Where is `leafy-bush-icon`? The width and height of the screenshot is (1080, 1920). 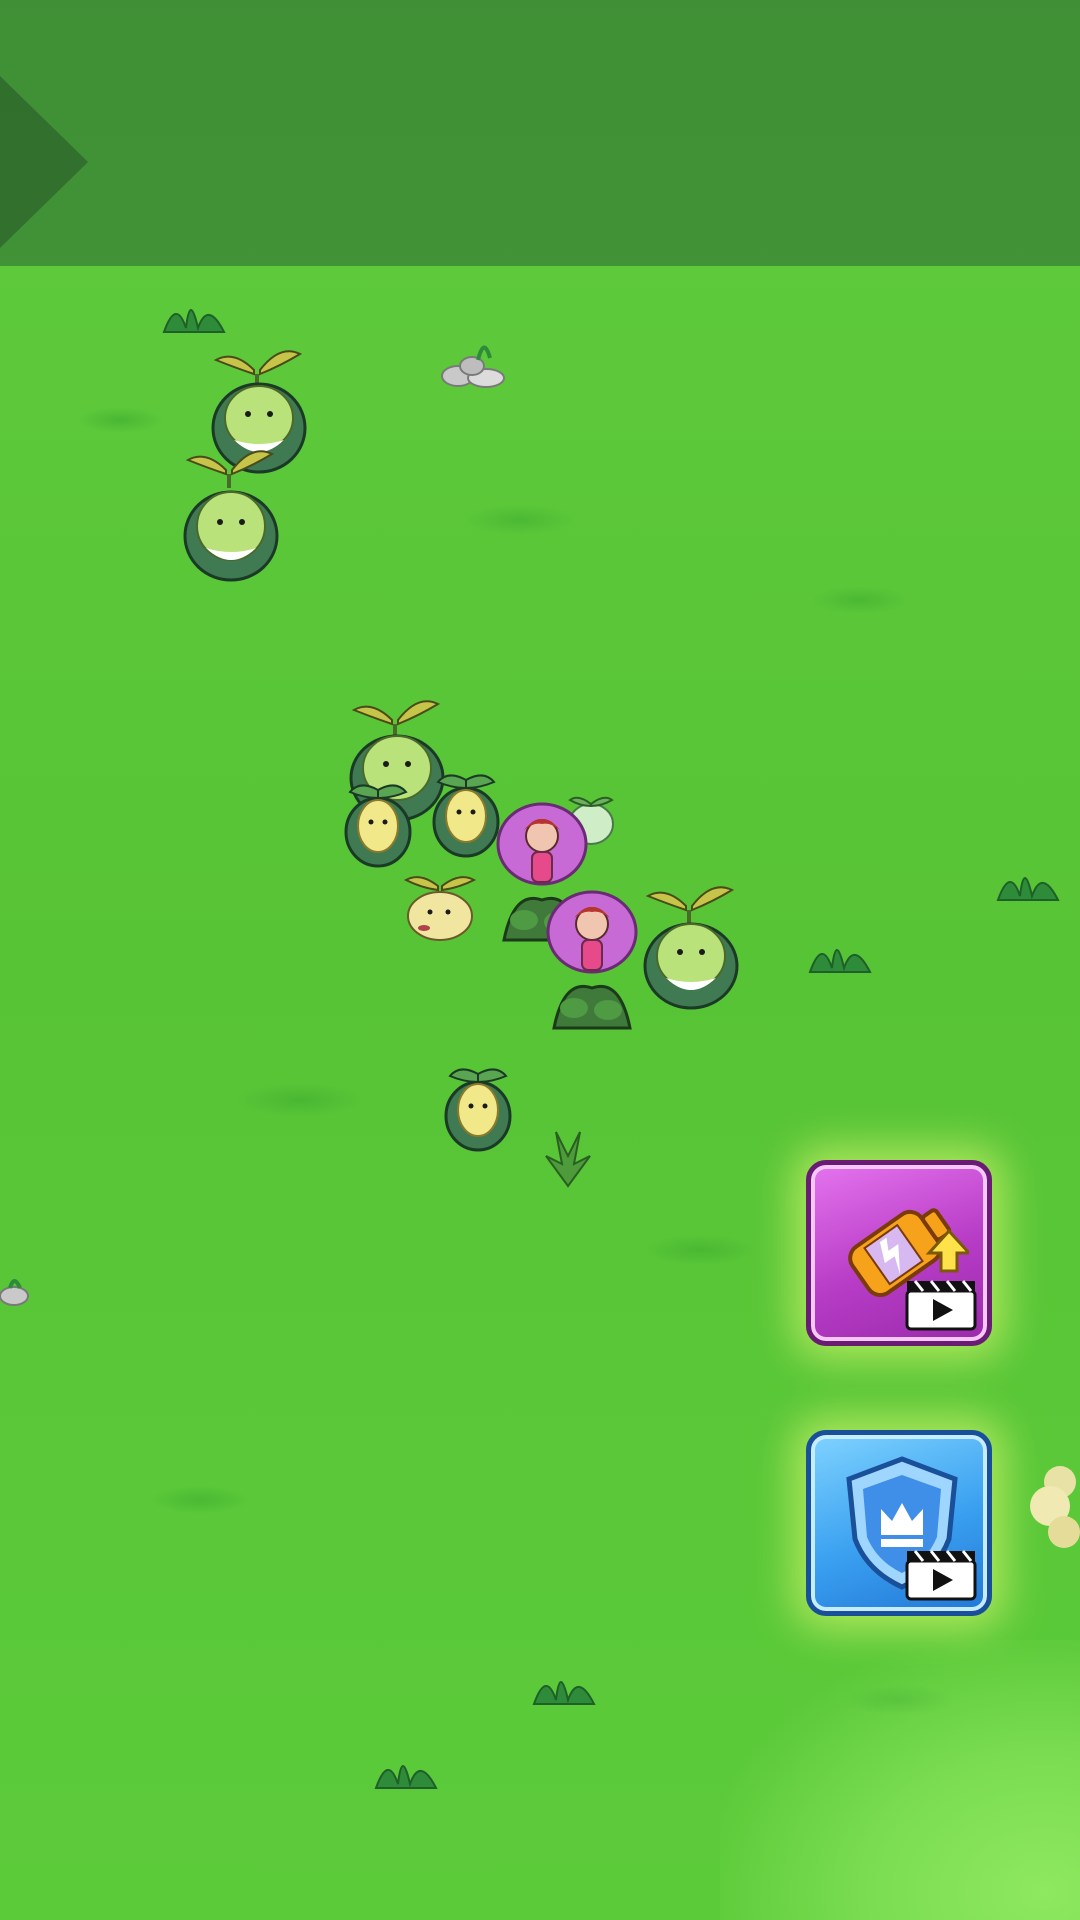 leafy-bush-icon is located at coordinates (568, 1159).